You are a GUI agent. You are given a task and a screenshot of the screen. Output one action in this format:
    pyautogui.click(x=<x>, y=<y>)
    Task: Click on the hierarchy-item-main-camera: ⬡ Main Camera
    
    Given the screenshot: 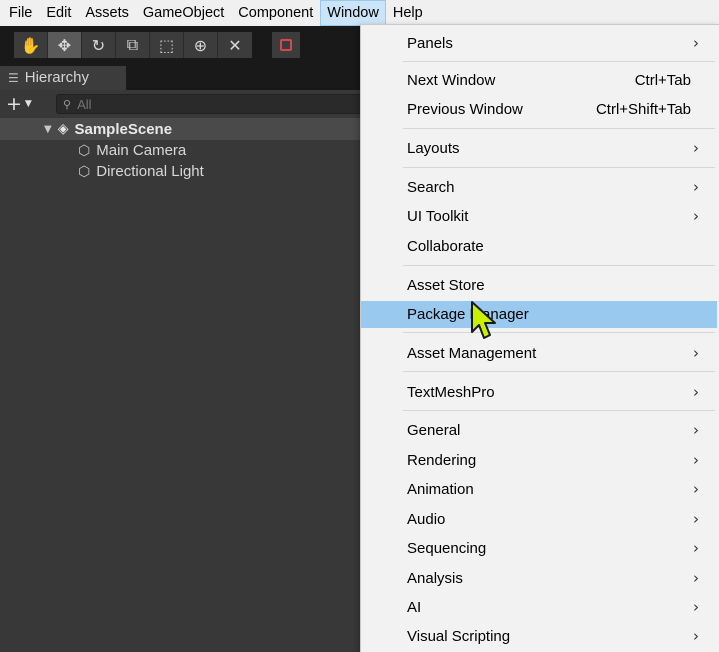 What is the action you would take?
    pyautogui.click(x=181, y=150)
    